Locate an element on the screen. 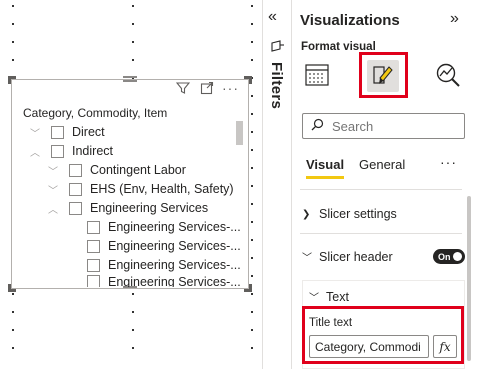 Image resolution: width=479 pixels, height=369 pixels. filter-icon is located at coordinates (182, 87).